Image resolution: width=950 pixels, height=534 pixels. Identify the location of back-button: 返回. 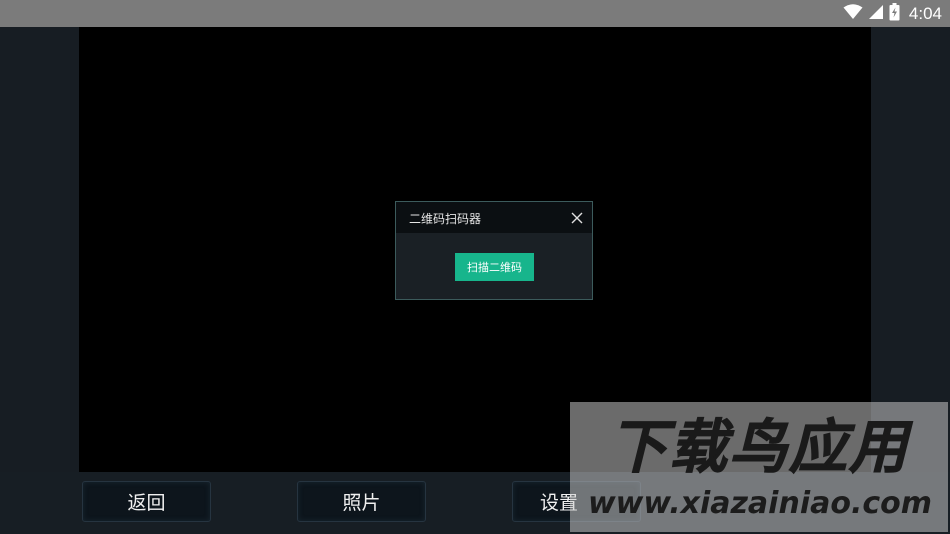
(146, 501).